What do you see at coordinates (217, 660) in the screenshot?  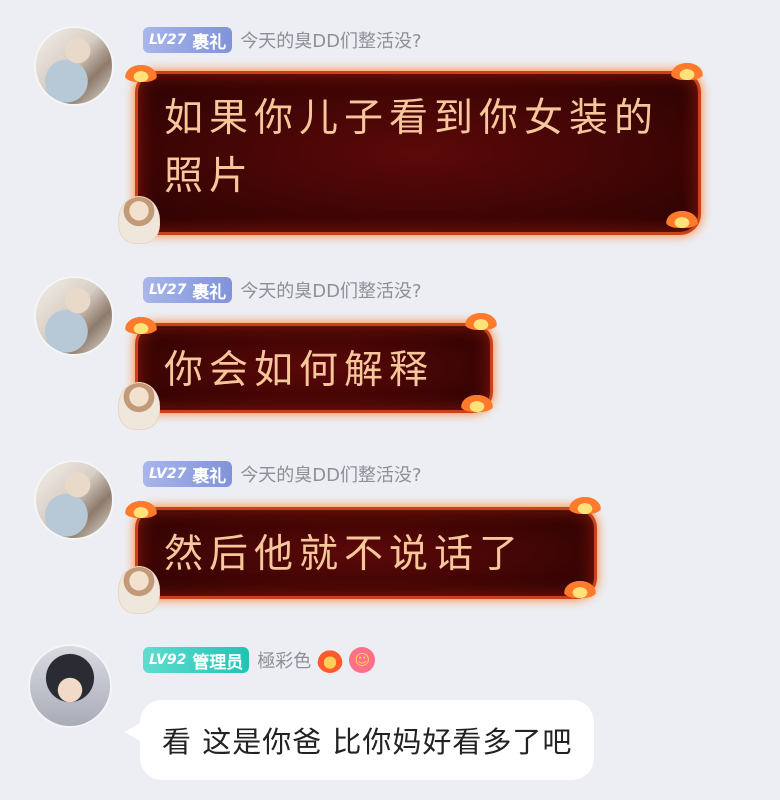 I see `username: 管理员` at bounding box center [217, 660].